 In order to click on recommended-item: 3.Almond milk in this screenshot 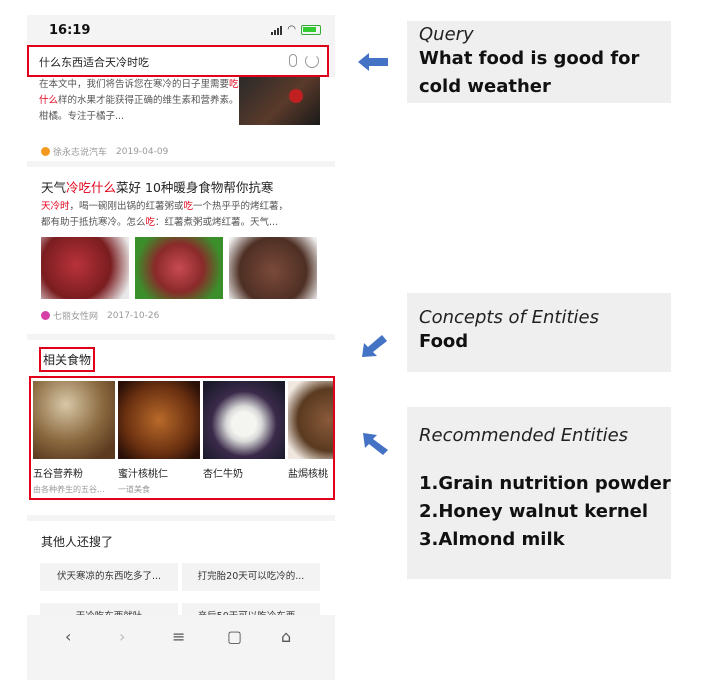, I will do `click(492, 539)`.